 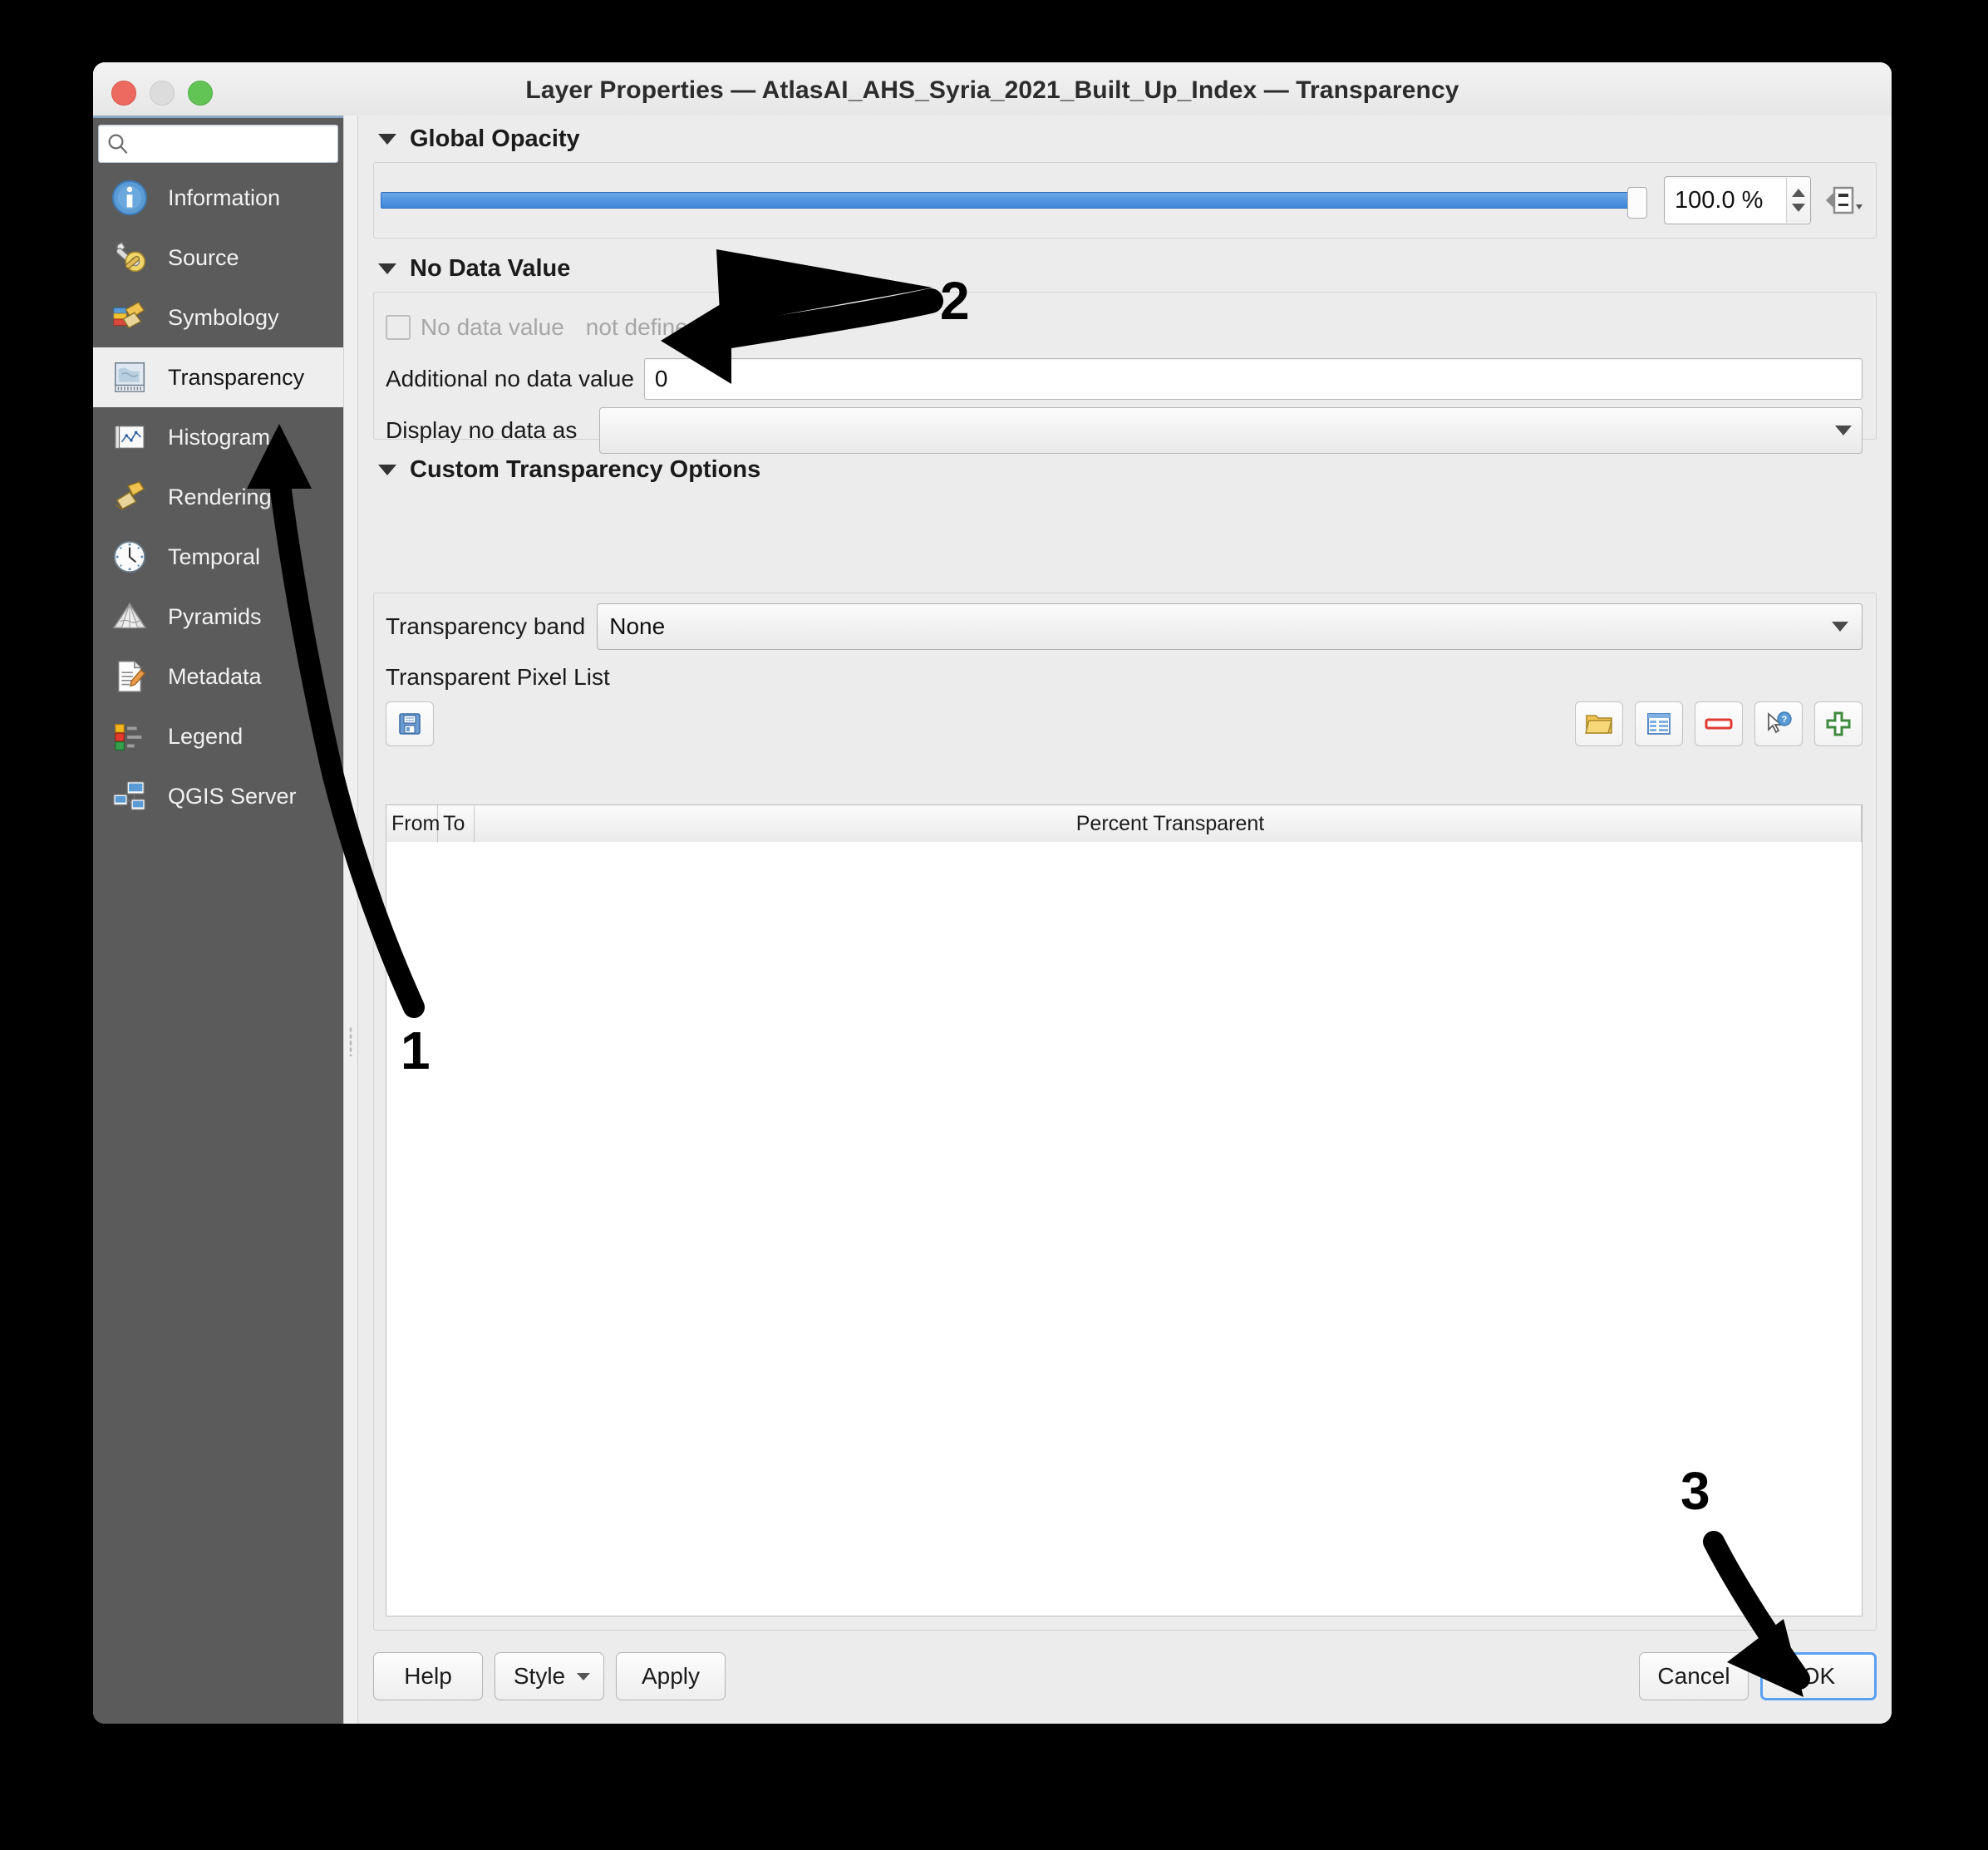 What do you see at coordinates (129, 796) in the screenshot?
I see `qgis-server-icon` at bounding box center [129, 796].